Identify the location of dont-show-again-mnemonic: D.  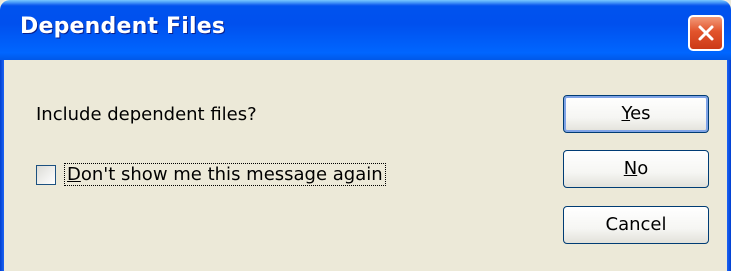
(74, 174).